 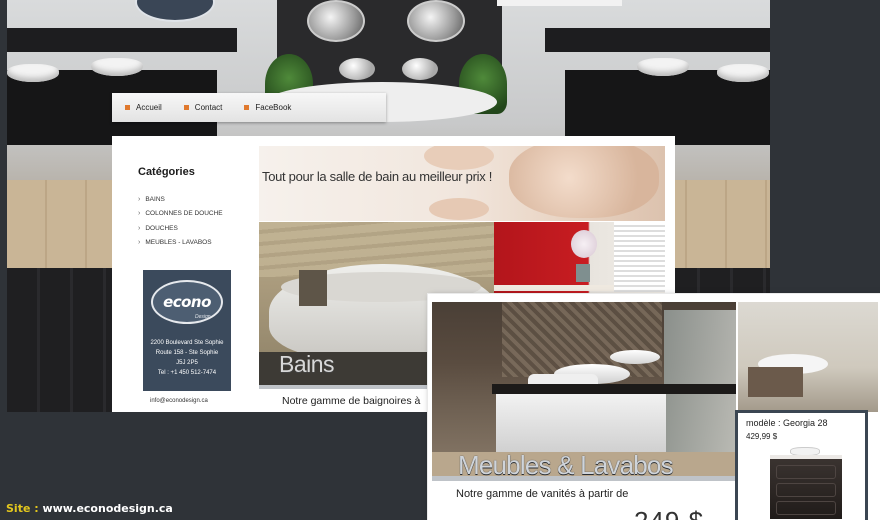 I want to click on logo-sub: Design, so click(x=203, y=317).